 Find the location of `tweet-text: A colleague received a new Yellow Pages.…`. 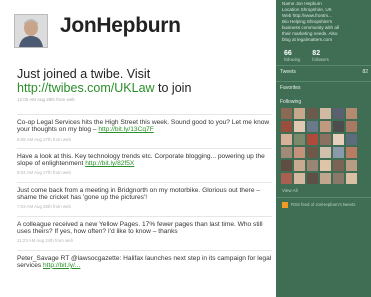

tweet-text: A colleague received a new Yellow Pages.… is located at coordinates (140, 227).